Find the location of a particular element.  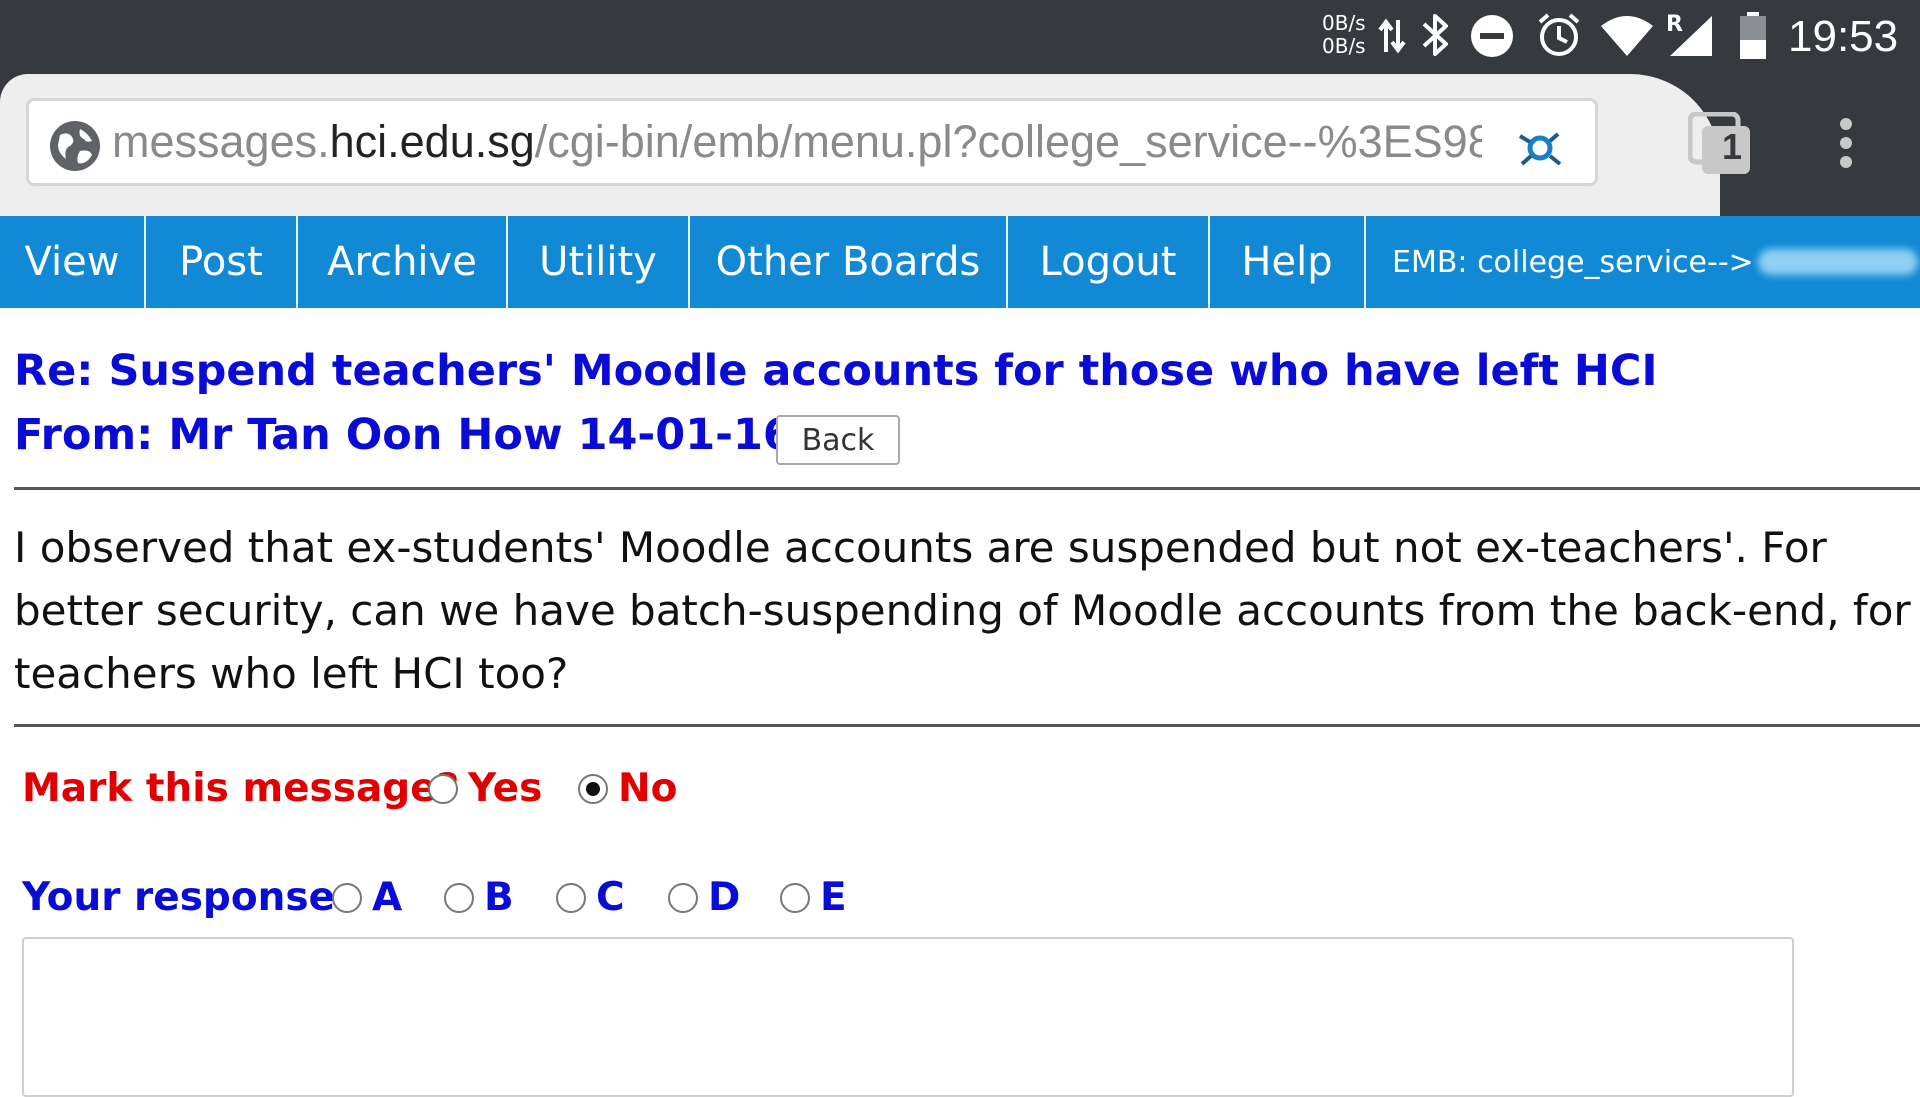

response-textarea is located at coordinates (908, 1017).